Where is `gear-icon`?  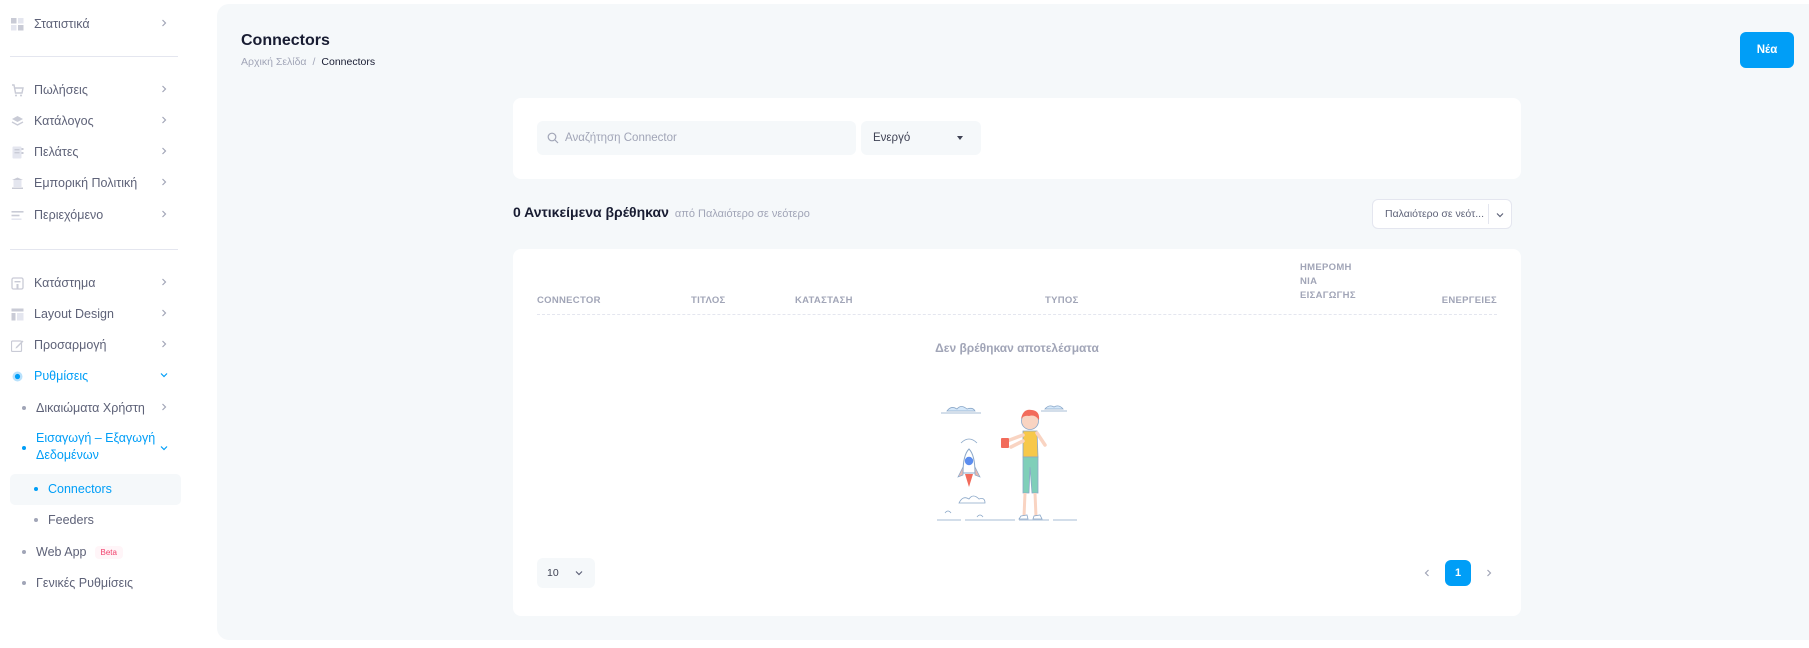 gear-icon is located at coordinates (17, 376).